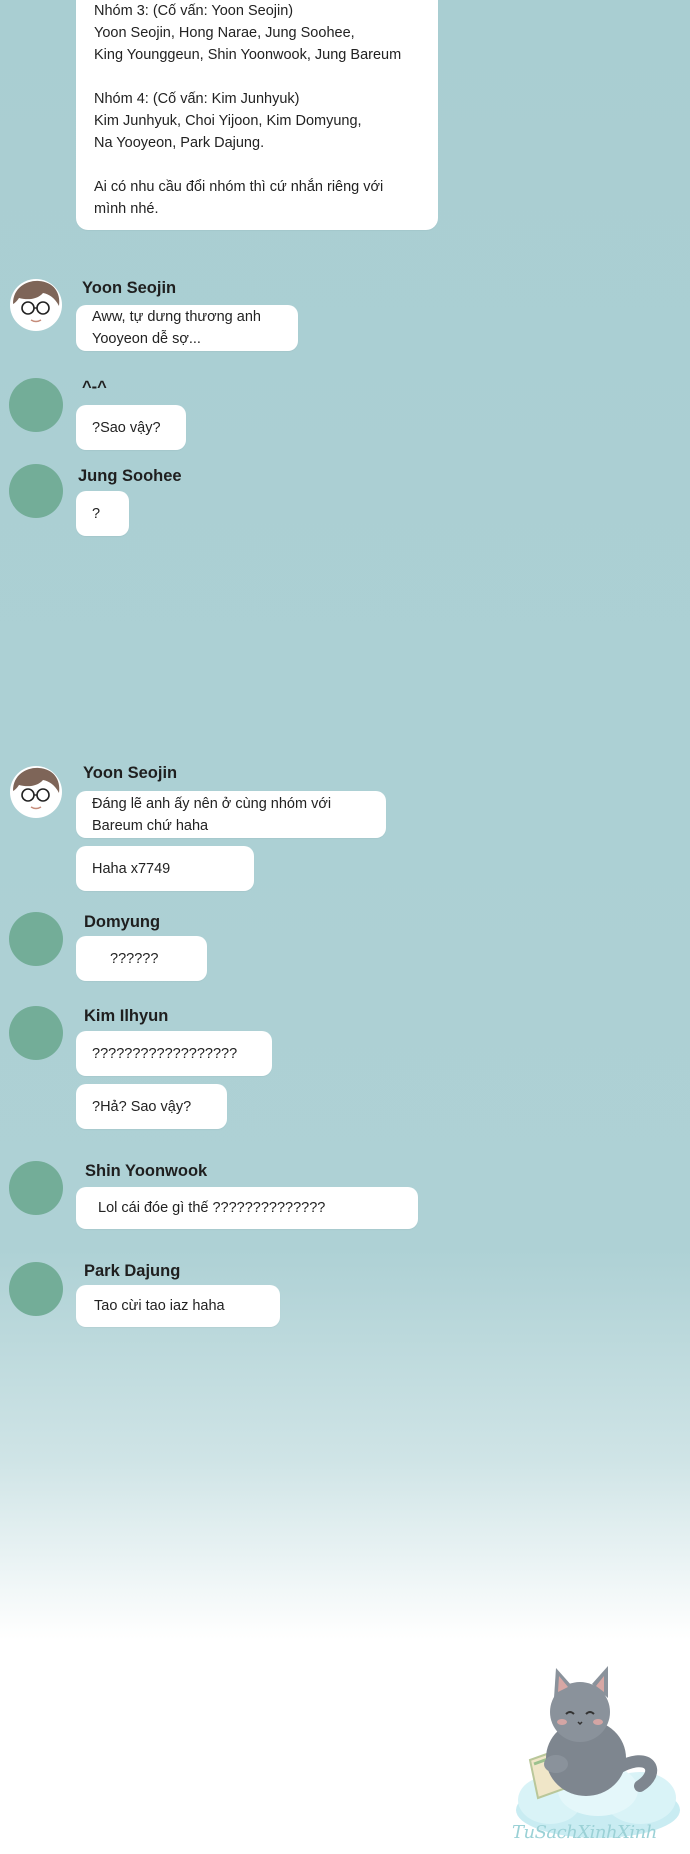  What do you see at coordinates (134, 958) in the screenshot?
I see `chat-bubble-text: ??????` at bounding box center [134, 958].